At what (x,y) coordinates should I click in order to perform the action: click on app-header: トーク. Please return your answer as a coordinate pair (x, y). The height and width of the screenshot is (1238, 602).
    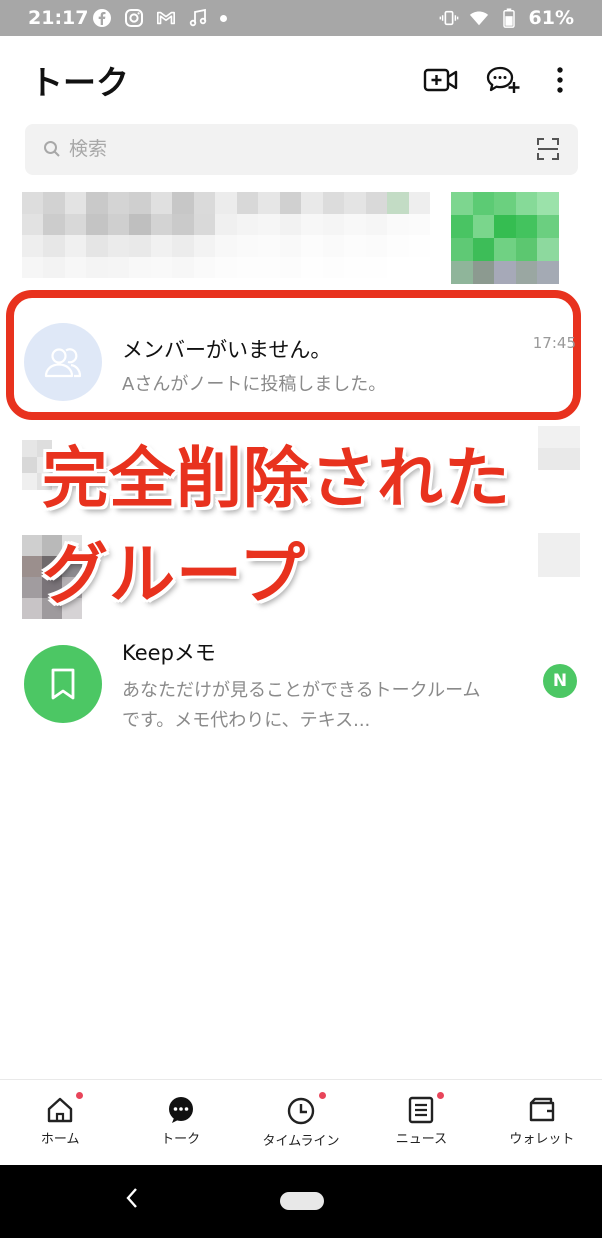
    Looking at the image, I should click on (301, 78).